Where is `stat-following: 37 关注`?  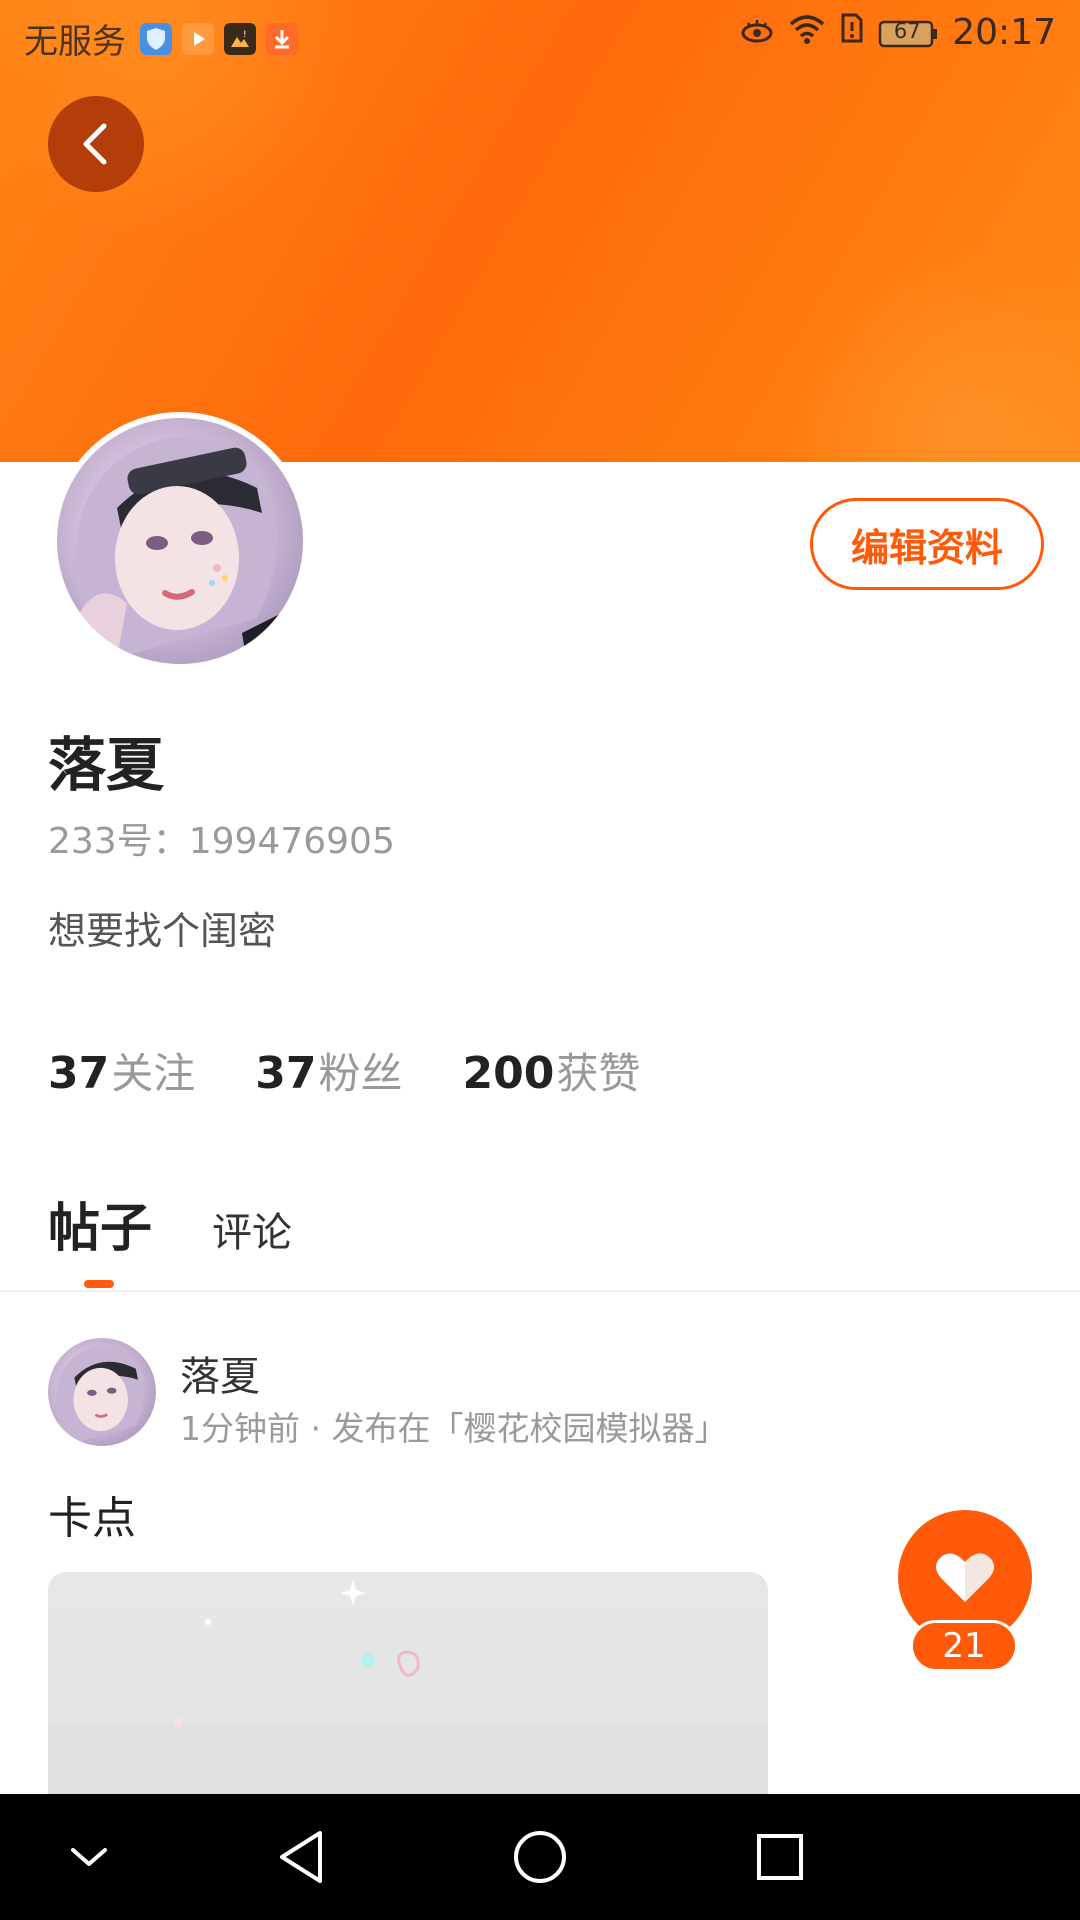
stat-following: 37 关注 is located at coordinates (121, 1070).